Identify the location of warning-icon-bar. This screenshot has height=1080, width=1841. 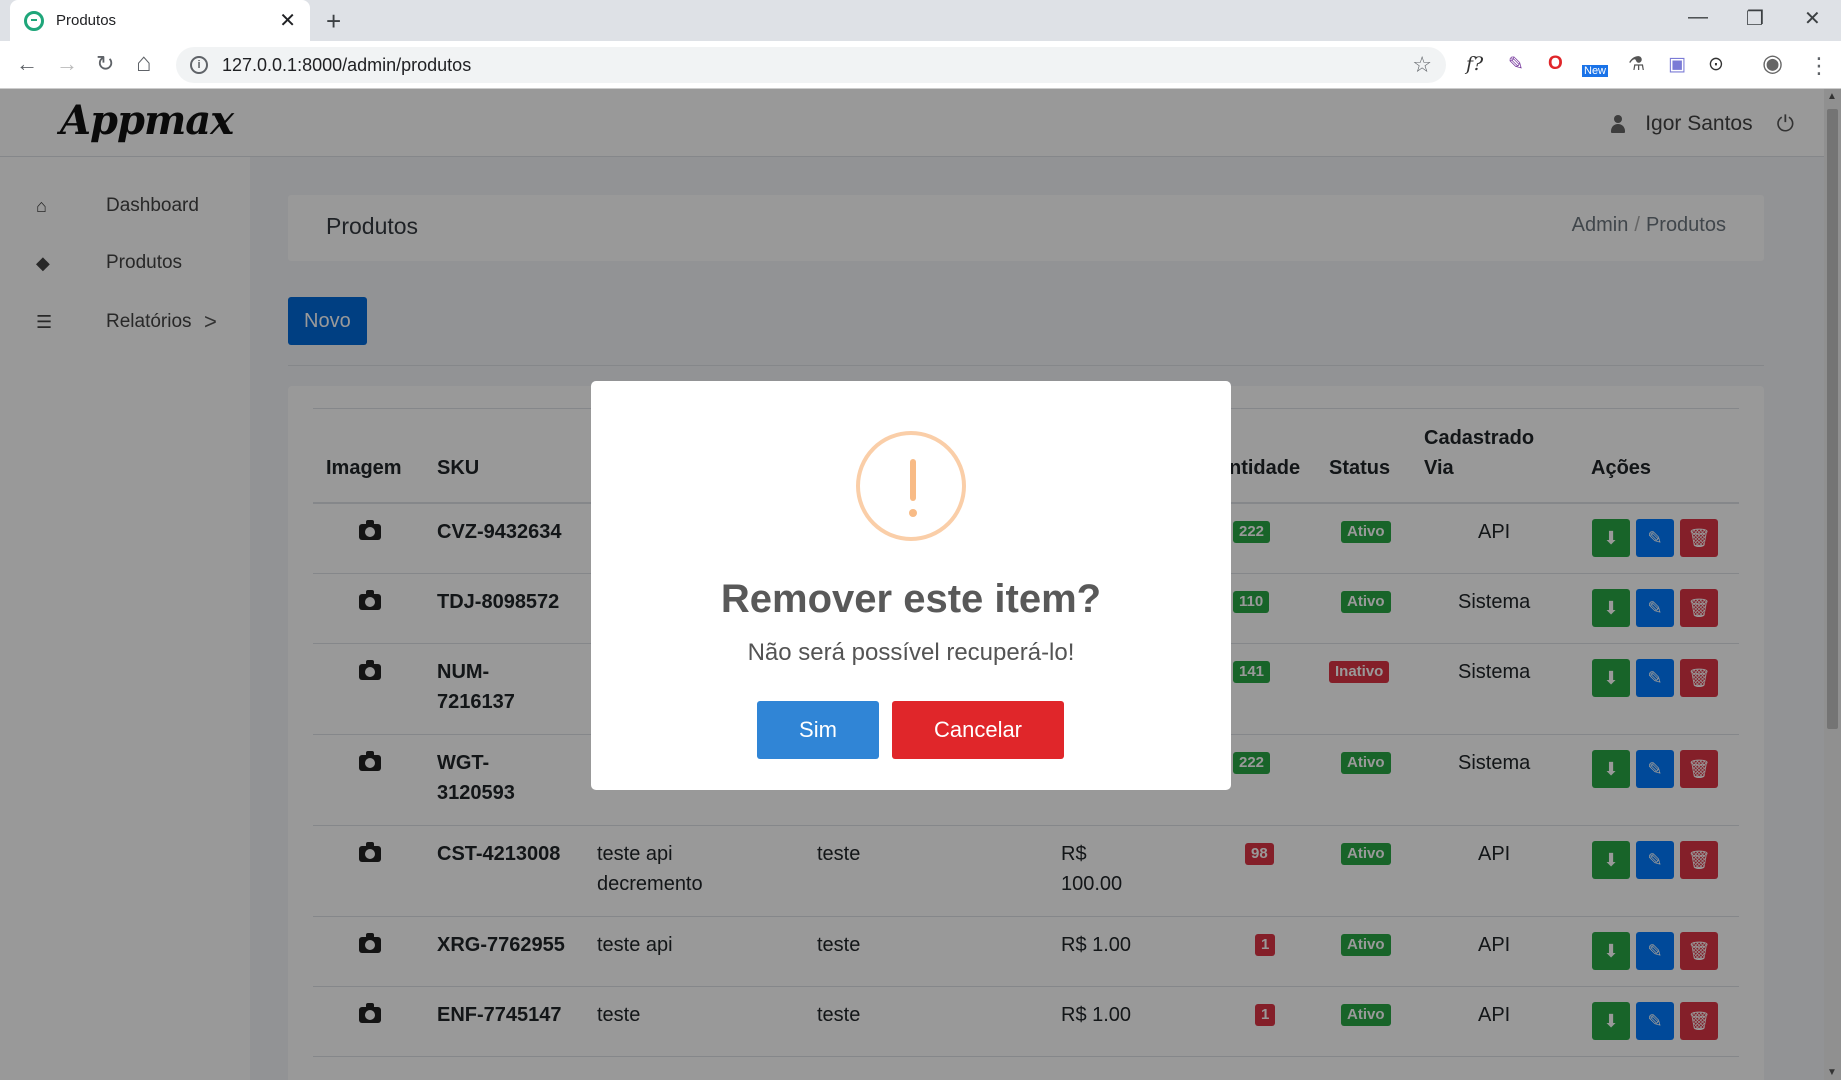
(913, 480).